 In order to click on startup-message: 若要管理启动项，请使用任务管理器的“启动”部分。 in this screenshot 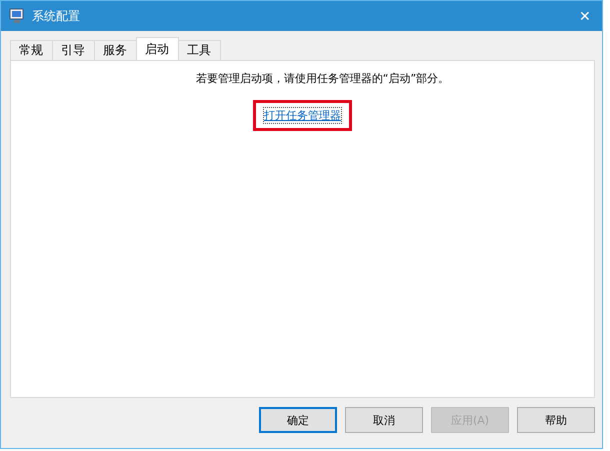, I will do `click(323, 78)`.